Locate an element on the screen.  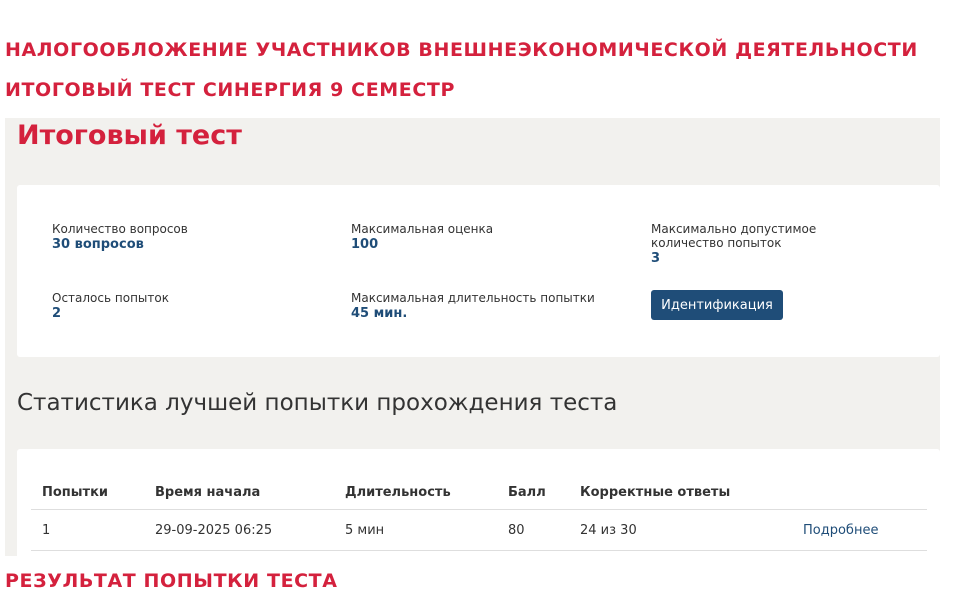
header-divider is located at coordinates (479, 509).